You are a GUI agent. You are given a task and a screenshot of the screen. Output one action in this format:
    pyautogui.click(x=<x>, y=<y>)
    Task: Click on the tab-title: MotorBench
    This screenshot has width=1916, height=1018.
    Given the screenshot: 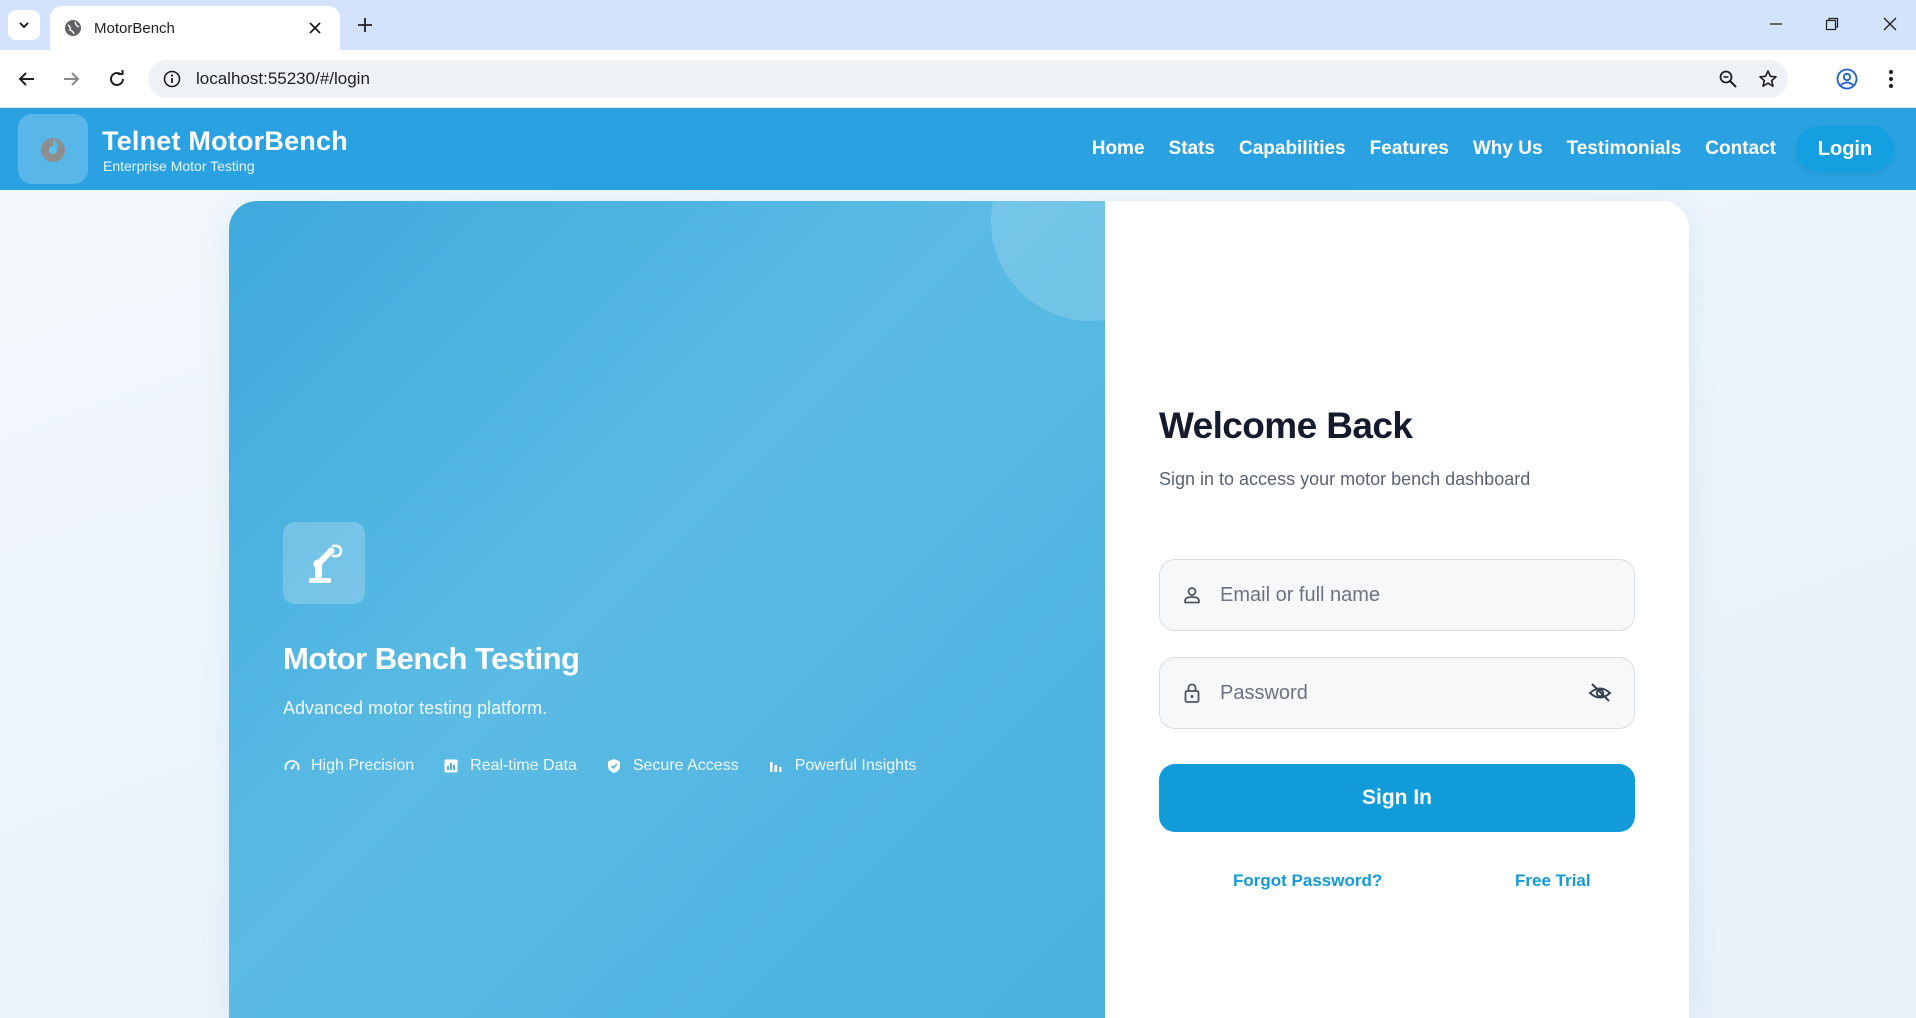 What is the action you would take?
    pyautogui.click(x=134, y=28)
    